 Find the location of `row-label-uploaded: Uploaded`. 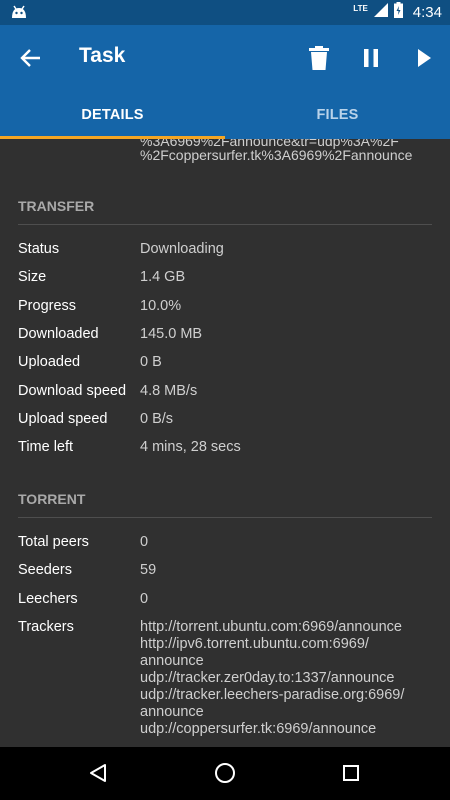

row-label-uploaded: Uploaded is located at coordinates (49, 362).